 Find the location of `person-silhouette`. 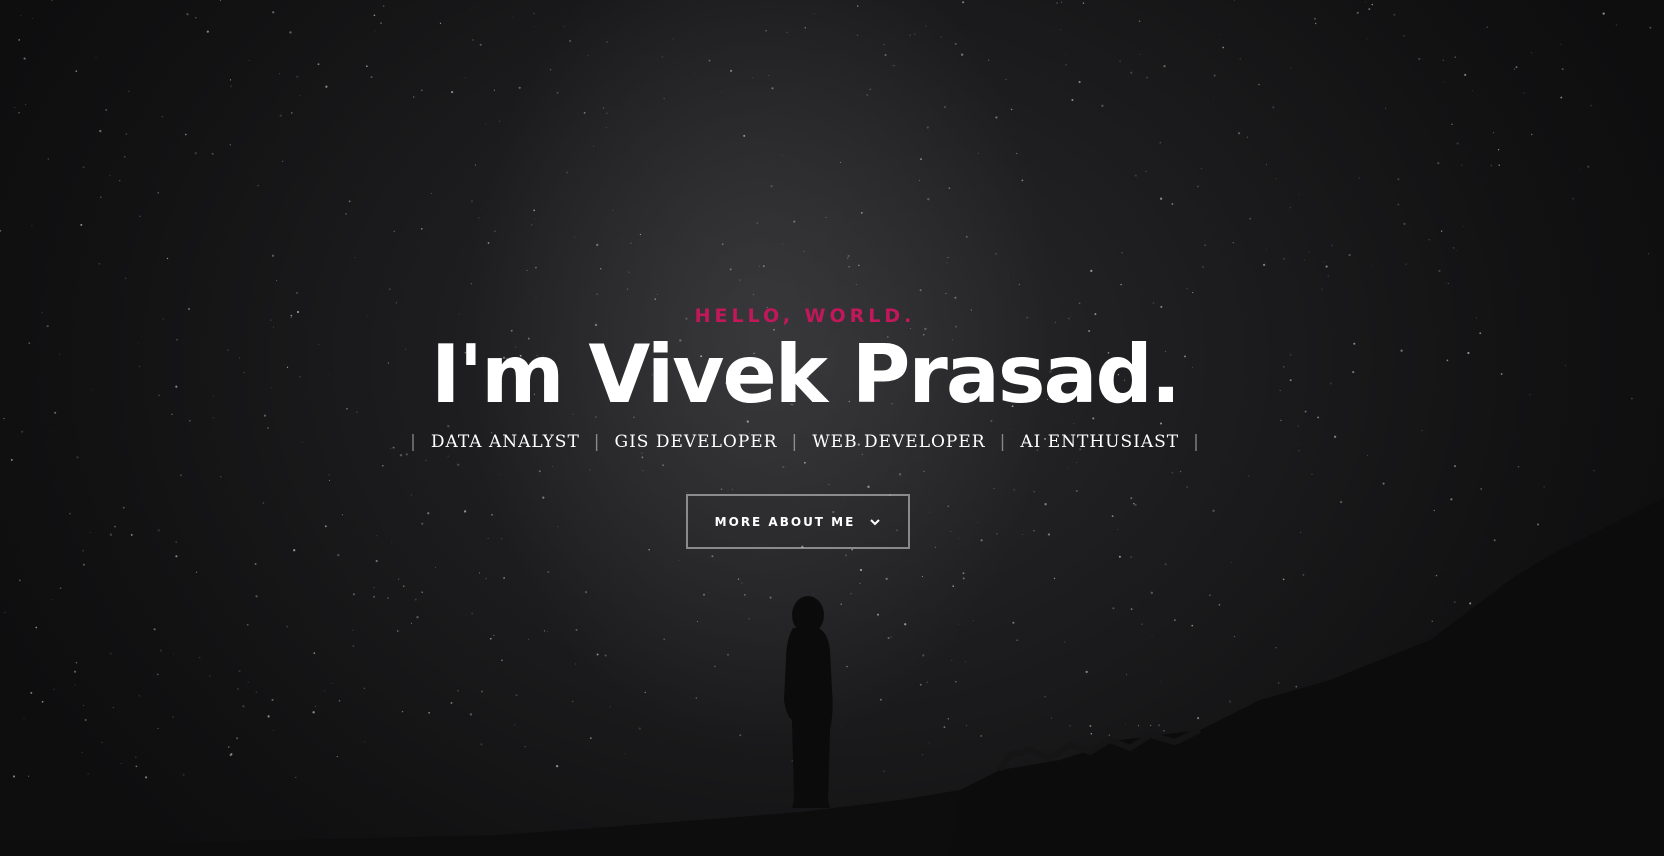

person-silhouette is located at coordinates (808, 702).